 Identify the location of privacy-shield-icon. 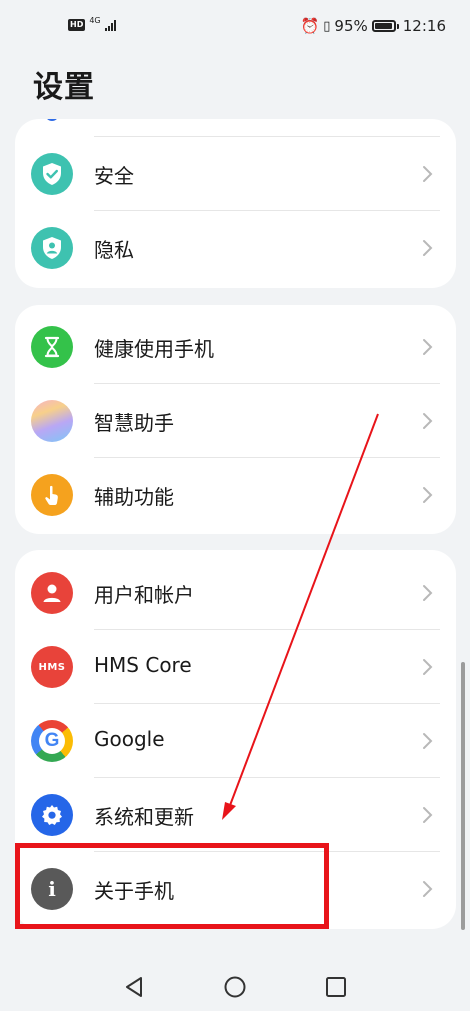
(52, 248).